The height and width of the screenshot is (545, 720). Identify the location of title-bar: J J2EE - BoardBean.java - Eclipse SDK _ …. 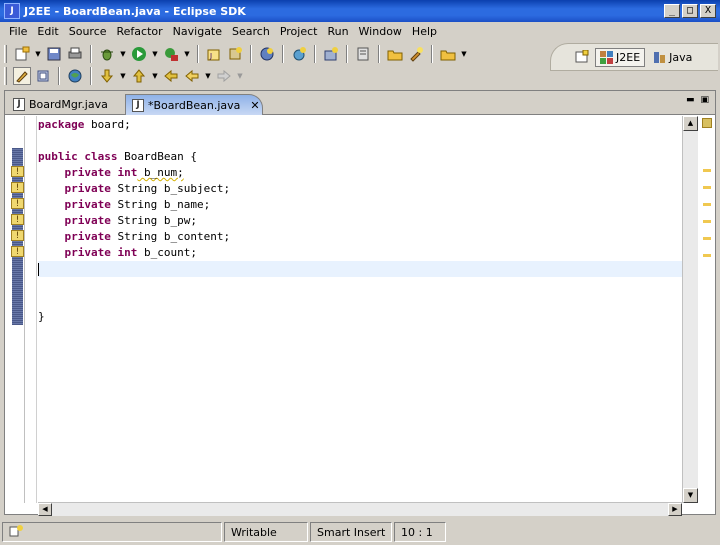
(360, 11).